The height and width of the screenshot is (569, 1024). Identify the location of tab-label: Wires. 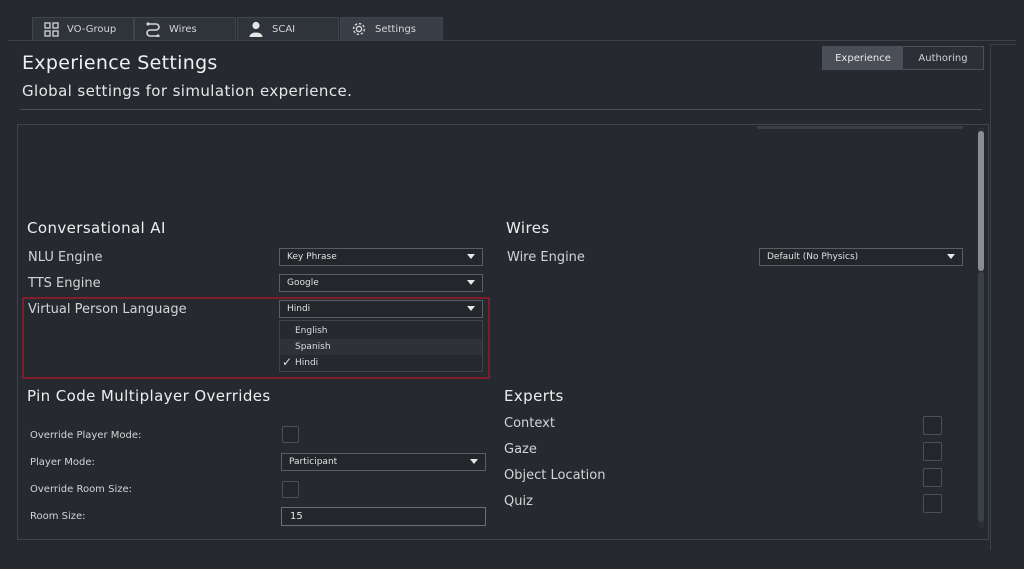
(183, 29).